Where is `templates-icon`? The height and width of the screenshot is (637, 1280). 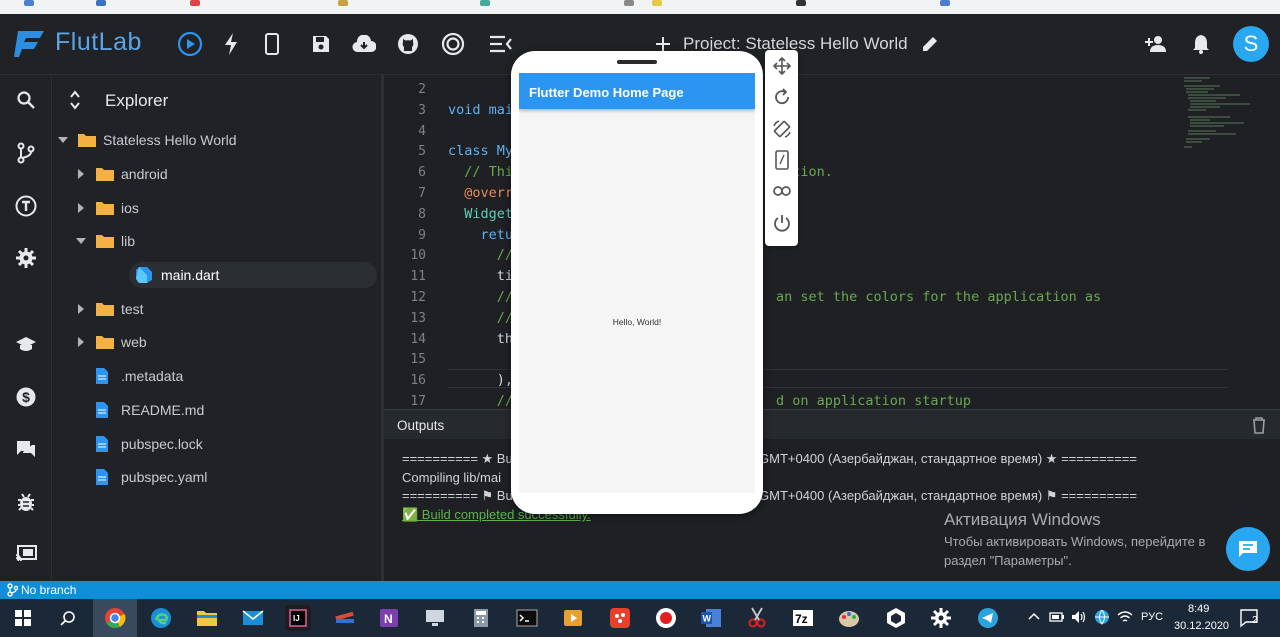 templates-icon is located at coordinates (26, 206).